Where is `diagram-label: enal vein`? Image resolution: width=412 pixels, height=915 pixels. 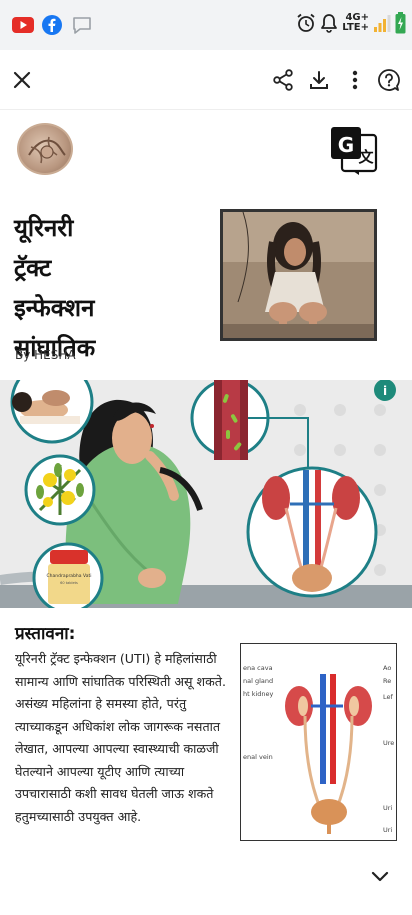 diagram-label: enal vein is located at coordinates (258, 757).